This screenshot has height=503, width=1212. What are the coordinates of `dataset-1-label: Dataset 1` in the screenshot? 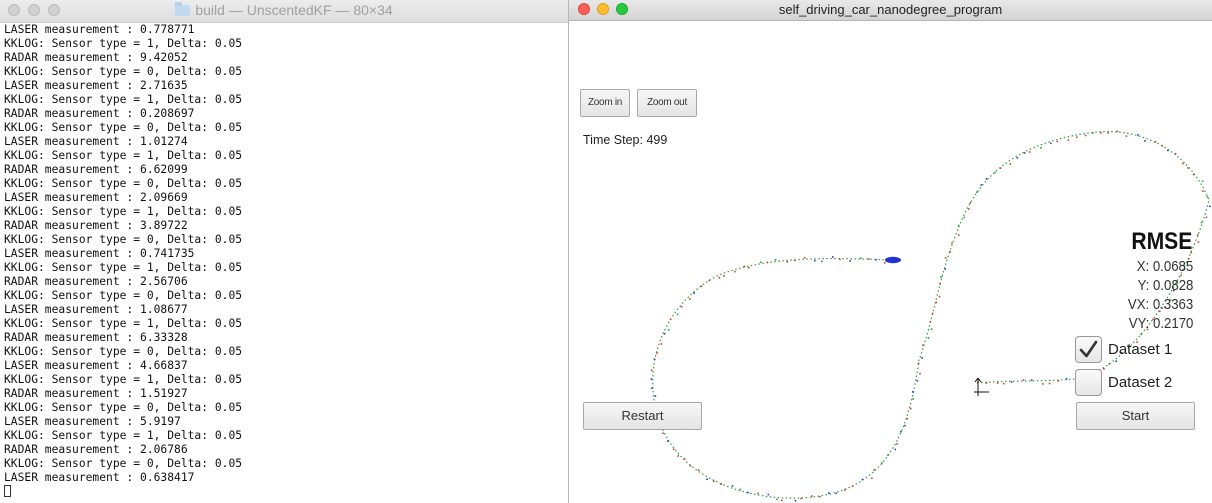 It's located at (1140, 349).